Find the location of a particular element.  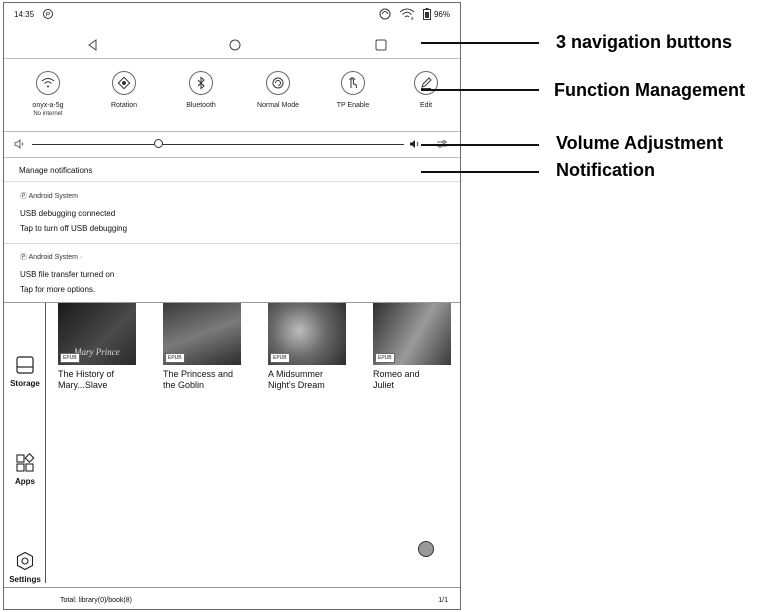

quick-settings-panel: onyx-a-5g No internet Rotation Bluetooth is located at coordinates (232, 96).